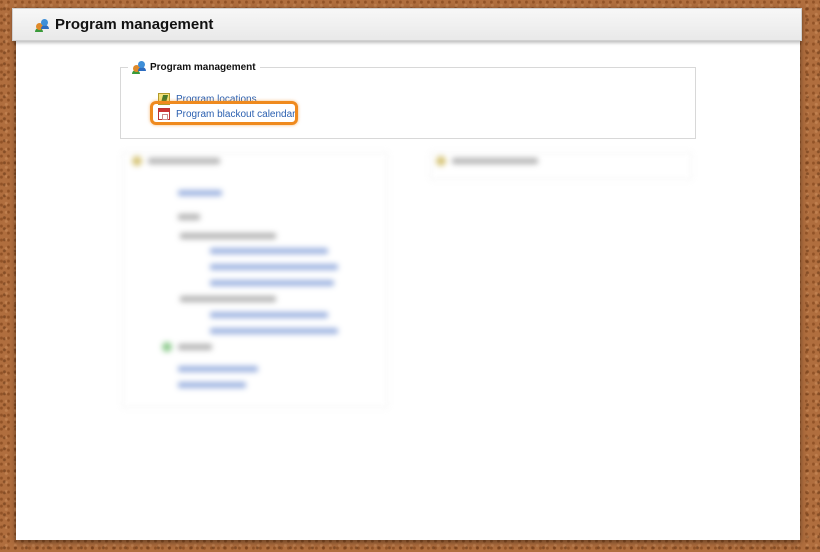 Image resolution: width=820 pixels, height=552 pixels. I want to click on highlight-outline, so click(224, 113).